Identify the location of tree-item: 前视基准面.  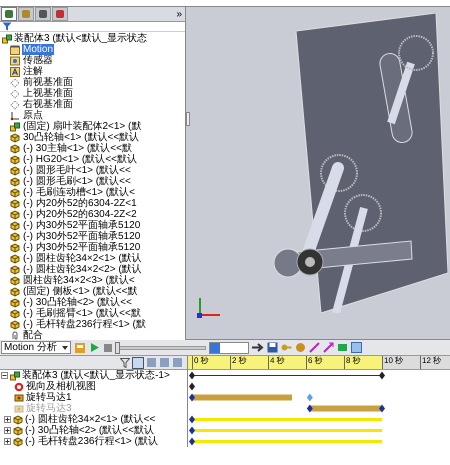
(48, 82).